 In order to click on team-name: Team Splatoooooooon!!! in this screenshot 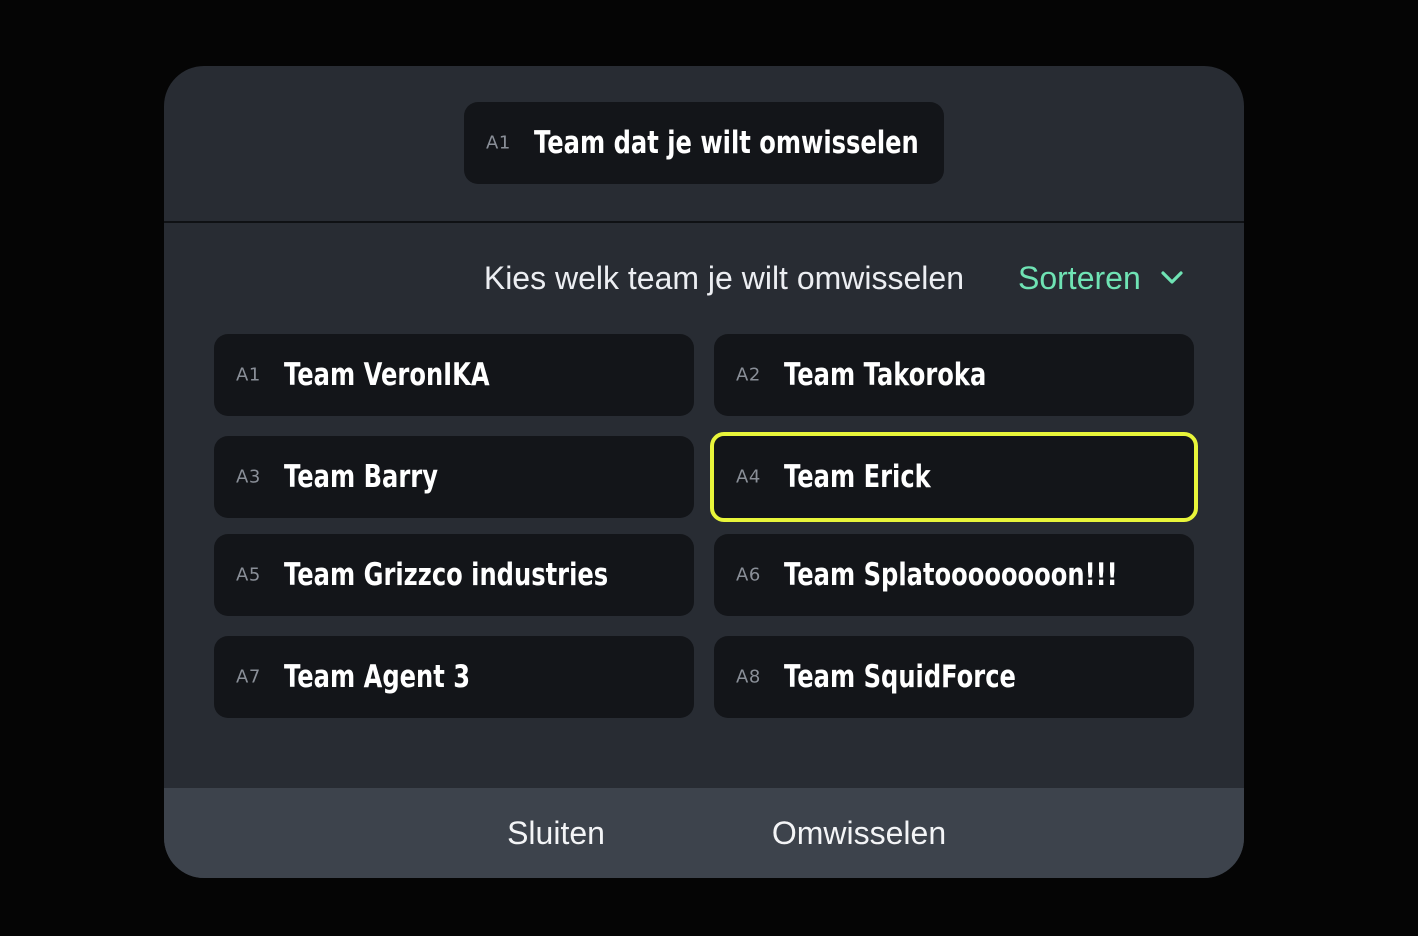, I will do `click(951, 575)`.